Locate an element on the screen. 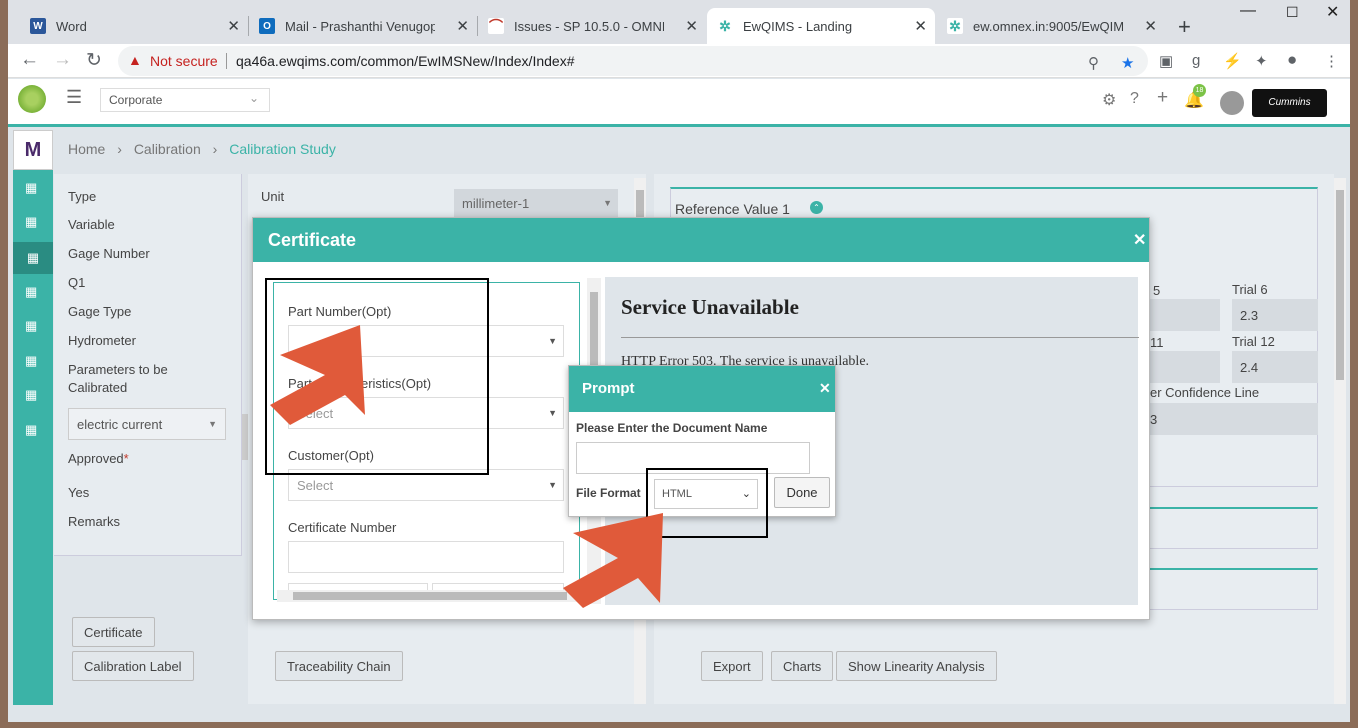  chevron-up-icon: ⌃ is located at coordinates (816, 207).